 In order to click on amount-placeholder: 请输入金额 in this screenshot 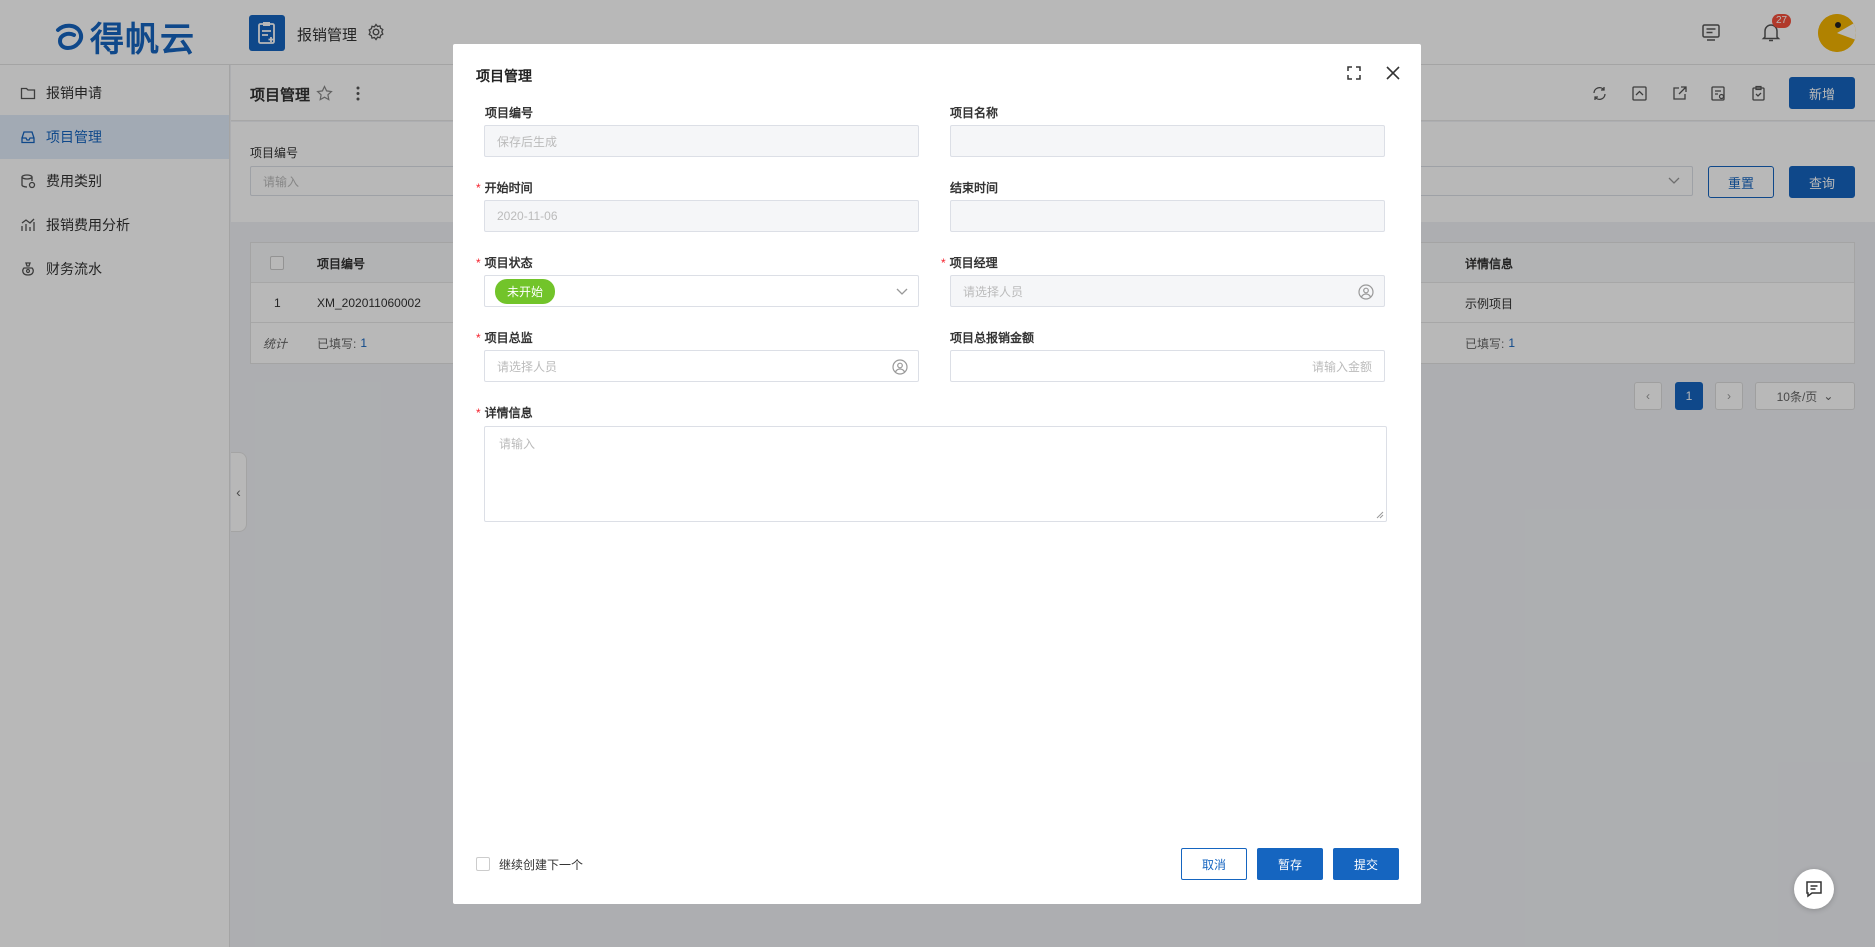, I will do `click(1341, 366)`.